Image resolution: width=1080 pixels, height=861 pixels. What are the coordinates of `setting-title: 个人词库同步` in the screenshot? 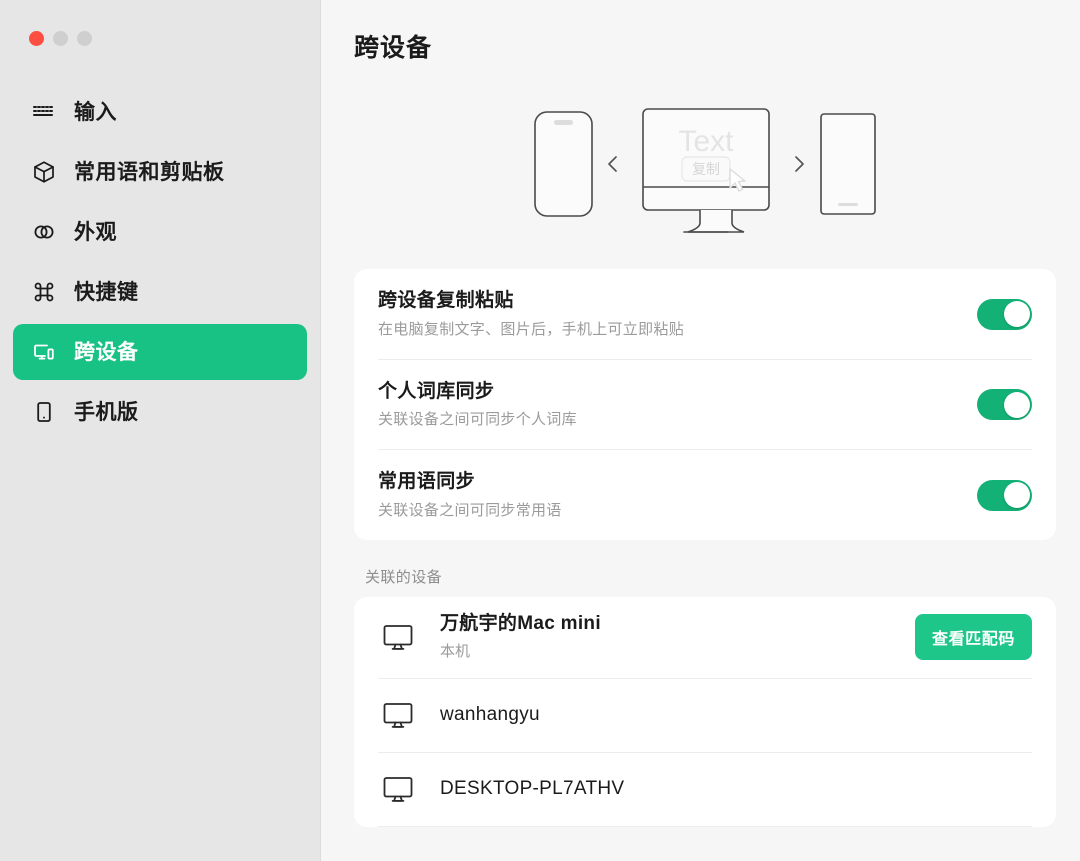 It's located at (436, 391).